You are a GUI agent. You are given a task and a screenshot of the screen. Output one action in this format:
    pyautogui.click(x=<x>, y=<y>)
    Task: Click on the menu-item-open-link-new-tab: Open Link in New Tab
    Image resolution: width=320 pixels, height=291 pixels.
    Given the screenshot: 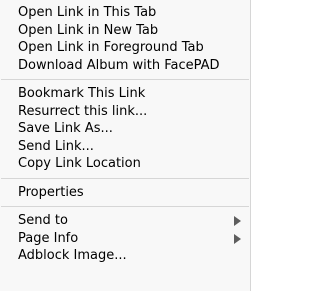 What is the action you would take?
    pyautogui.click(x=125, y=31)
    